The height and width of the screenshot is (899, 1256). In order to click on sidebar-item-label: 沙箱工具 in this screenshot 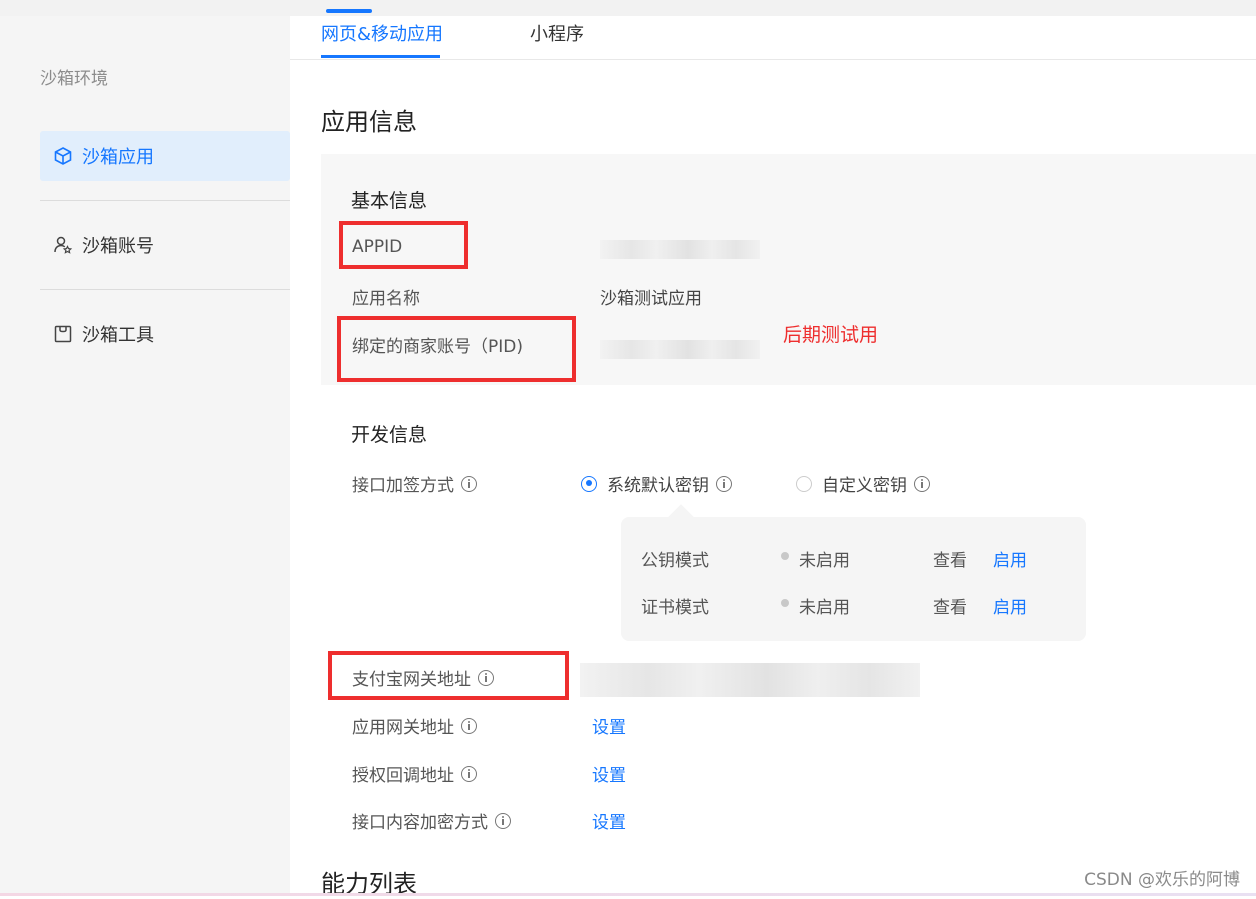, I will do `click(118, 335)`.